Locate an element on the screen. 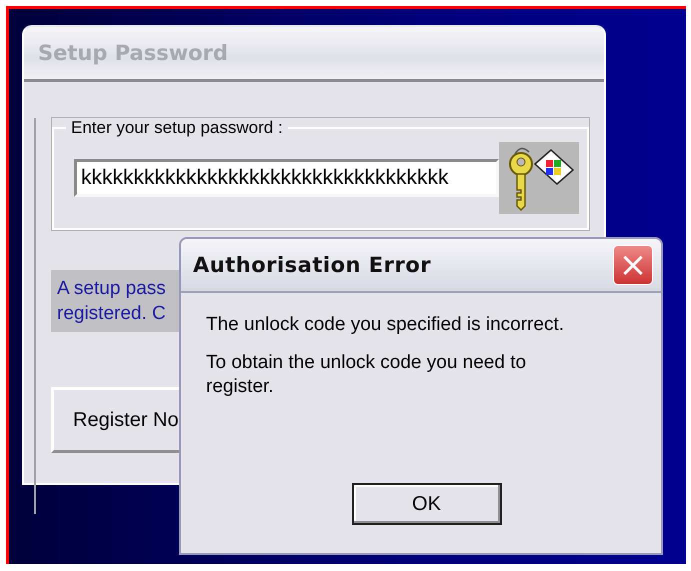 This screenshot has width=691, height=571. dialog-title: Authorisation Error is located at coordinates (312, 265).